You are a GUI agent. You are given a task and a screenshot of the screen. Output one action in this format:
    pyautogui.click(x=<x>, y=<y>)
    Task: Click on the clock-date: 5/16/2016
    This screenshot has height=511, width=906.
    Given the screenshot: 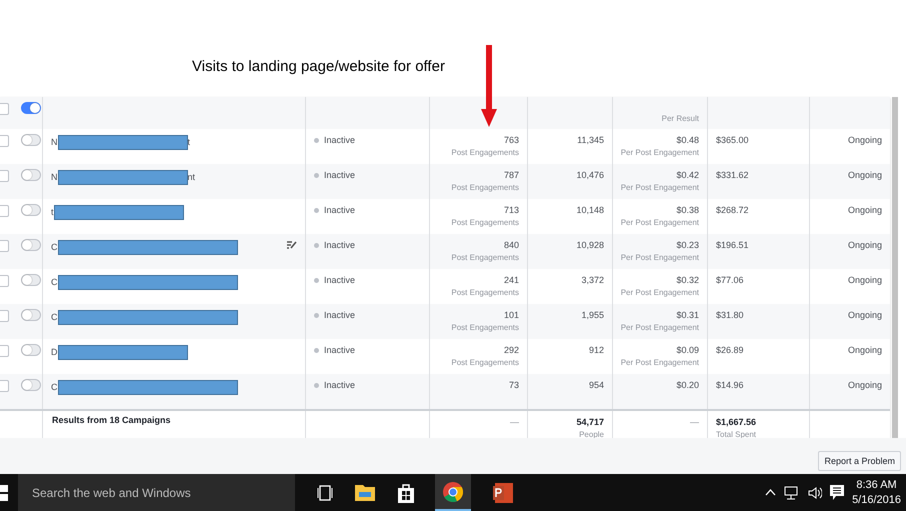 What is the action you would take?
    pyautogui.click(x=876, y=500)
    